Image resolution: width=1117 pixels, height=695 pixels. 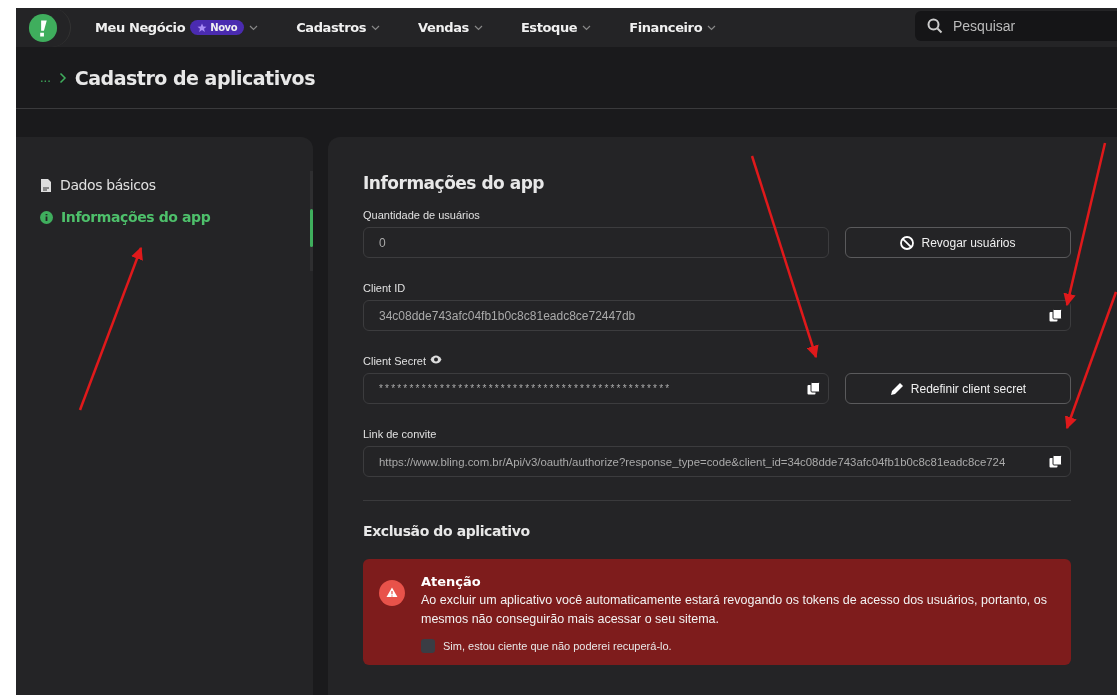 I want to click on new-badge: Novo, so click(x=217, y=27).